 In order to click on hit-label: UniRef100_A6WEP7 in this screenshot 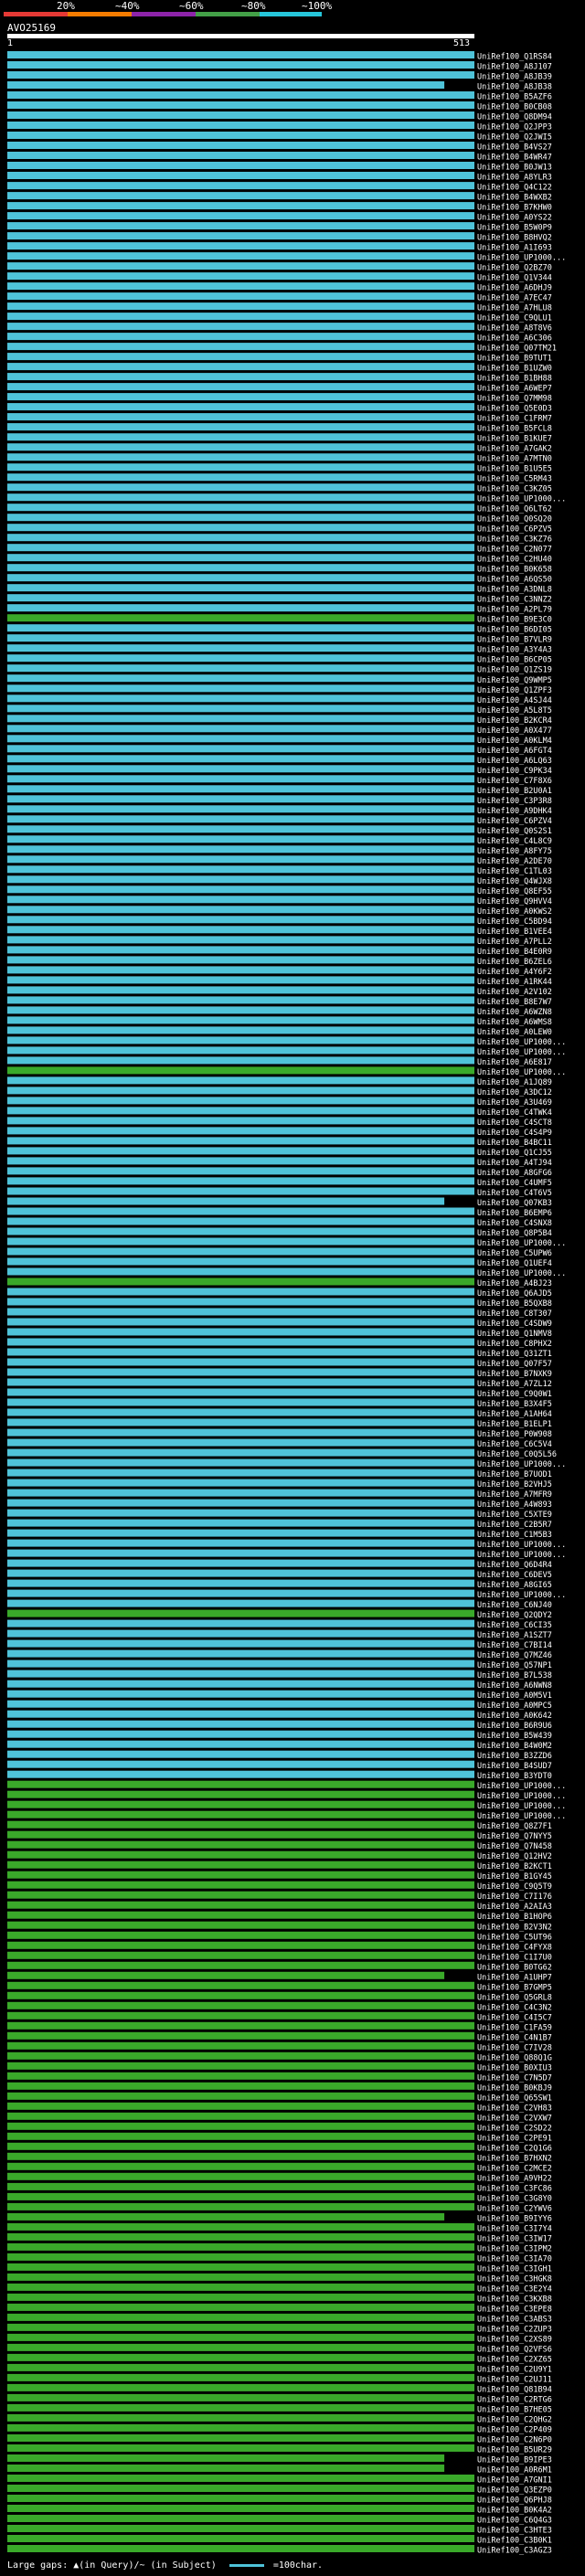, I will do `click(514, 389)`.